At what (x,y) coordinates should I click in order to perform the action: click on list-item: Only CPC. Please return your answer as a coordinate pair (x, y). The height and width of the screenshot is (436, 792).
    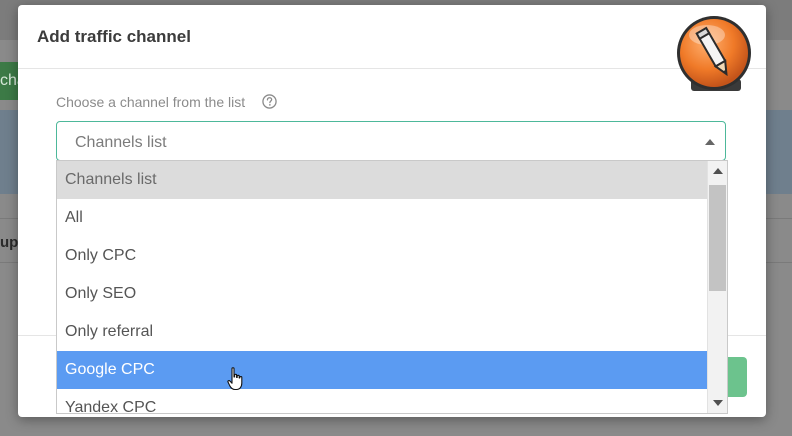
    Looking at the image, I should click on (382, 256).